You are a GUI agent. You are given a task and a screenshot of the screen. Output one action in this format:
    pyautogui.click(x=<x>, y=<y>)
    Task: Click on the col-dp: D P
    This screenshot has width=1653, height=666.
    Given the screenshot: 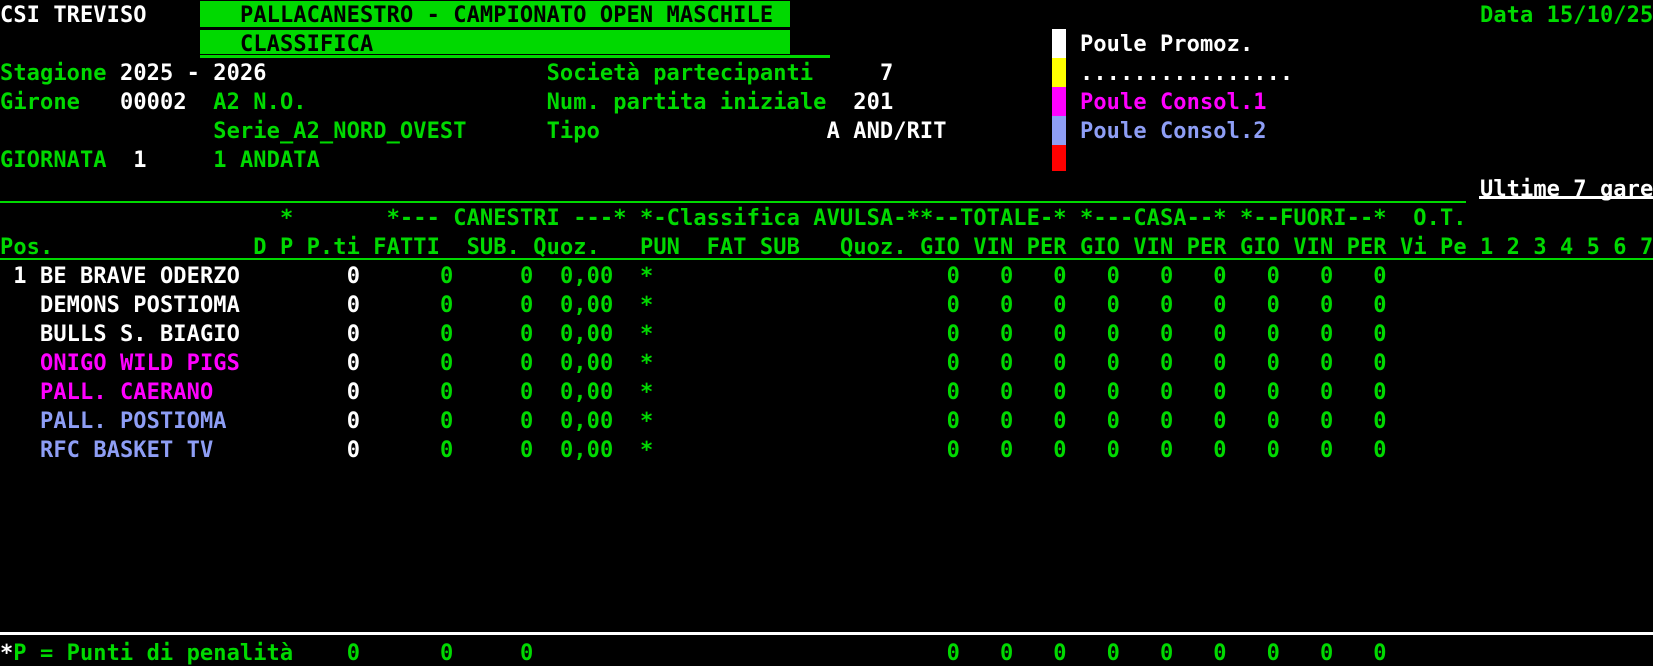 What is the action you would take?
    pyautogui.click(x=273, y=247)
    